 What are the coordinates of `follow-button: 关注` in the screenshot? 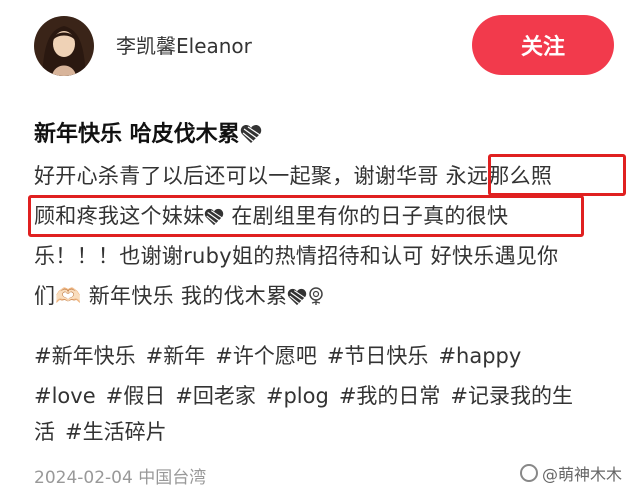 It's located at (543, 45).